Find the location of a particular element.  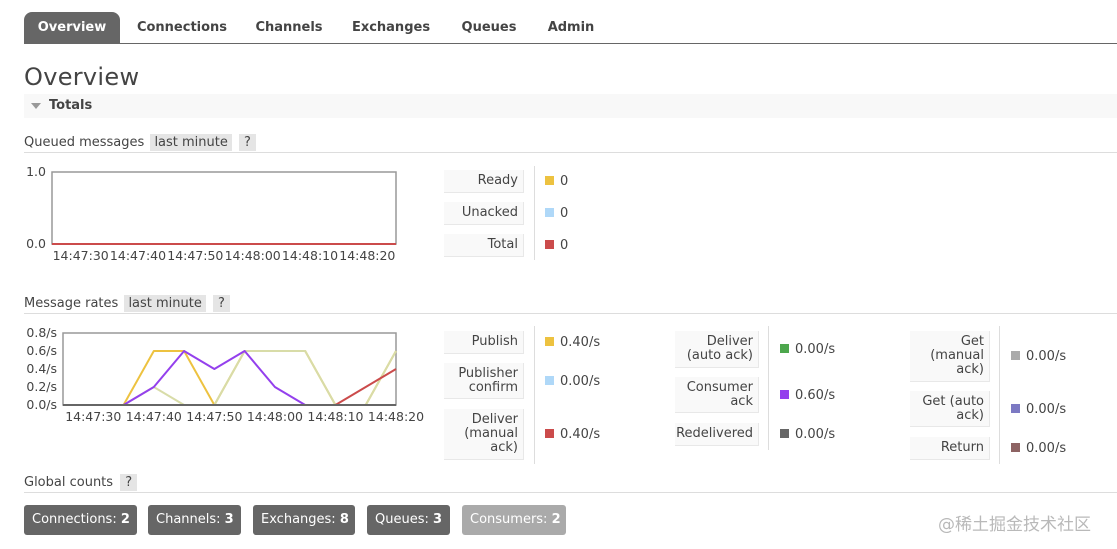

x-tick-label: 14:47:40 is located at coordinates (138, 255).